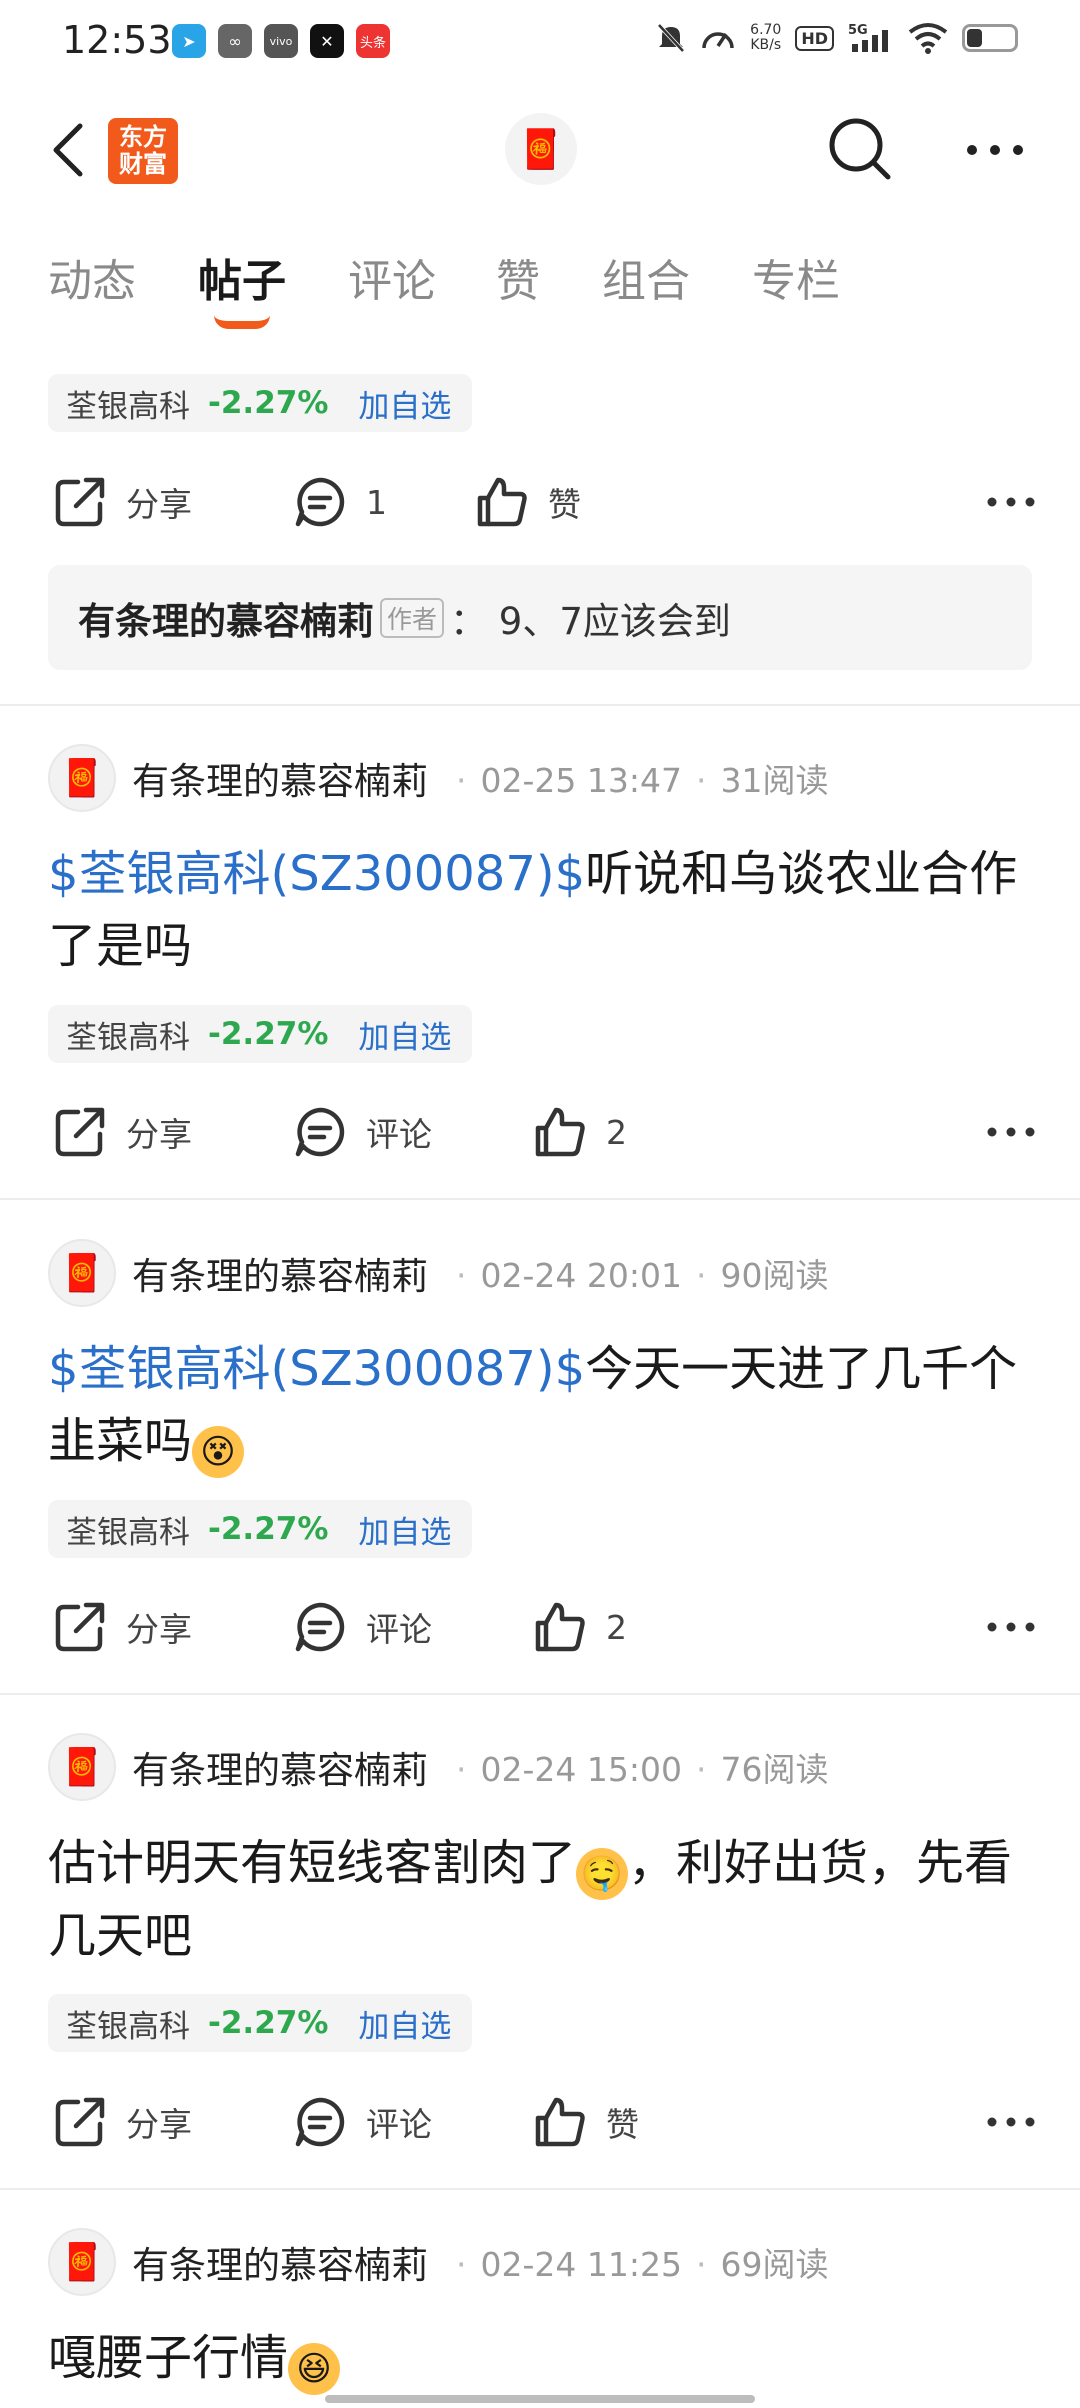  I want to click on tab-dynamics: 动态, so click(92, 277).